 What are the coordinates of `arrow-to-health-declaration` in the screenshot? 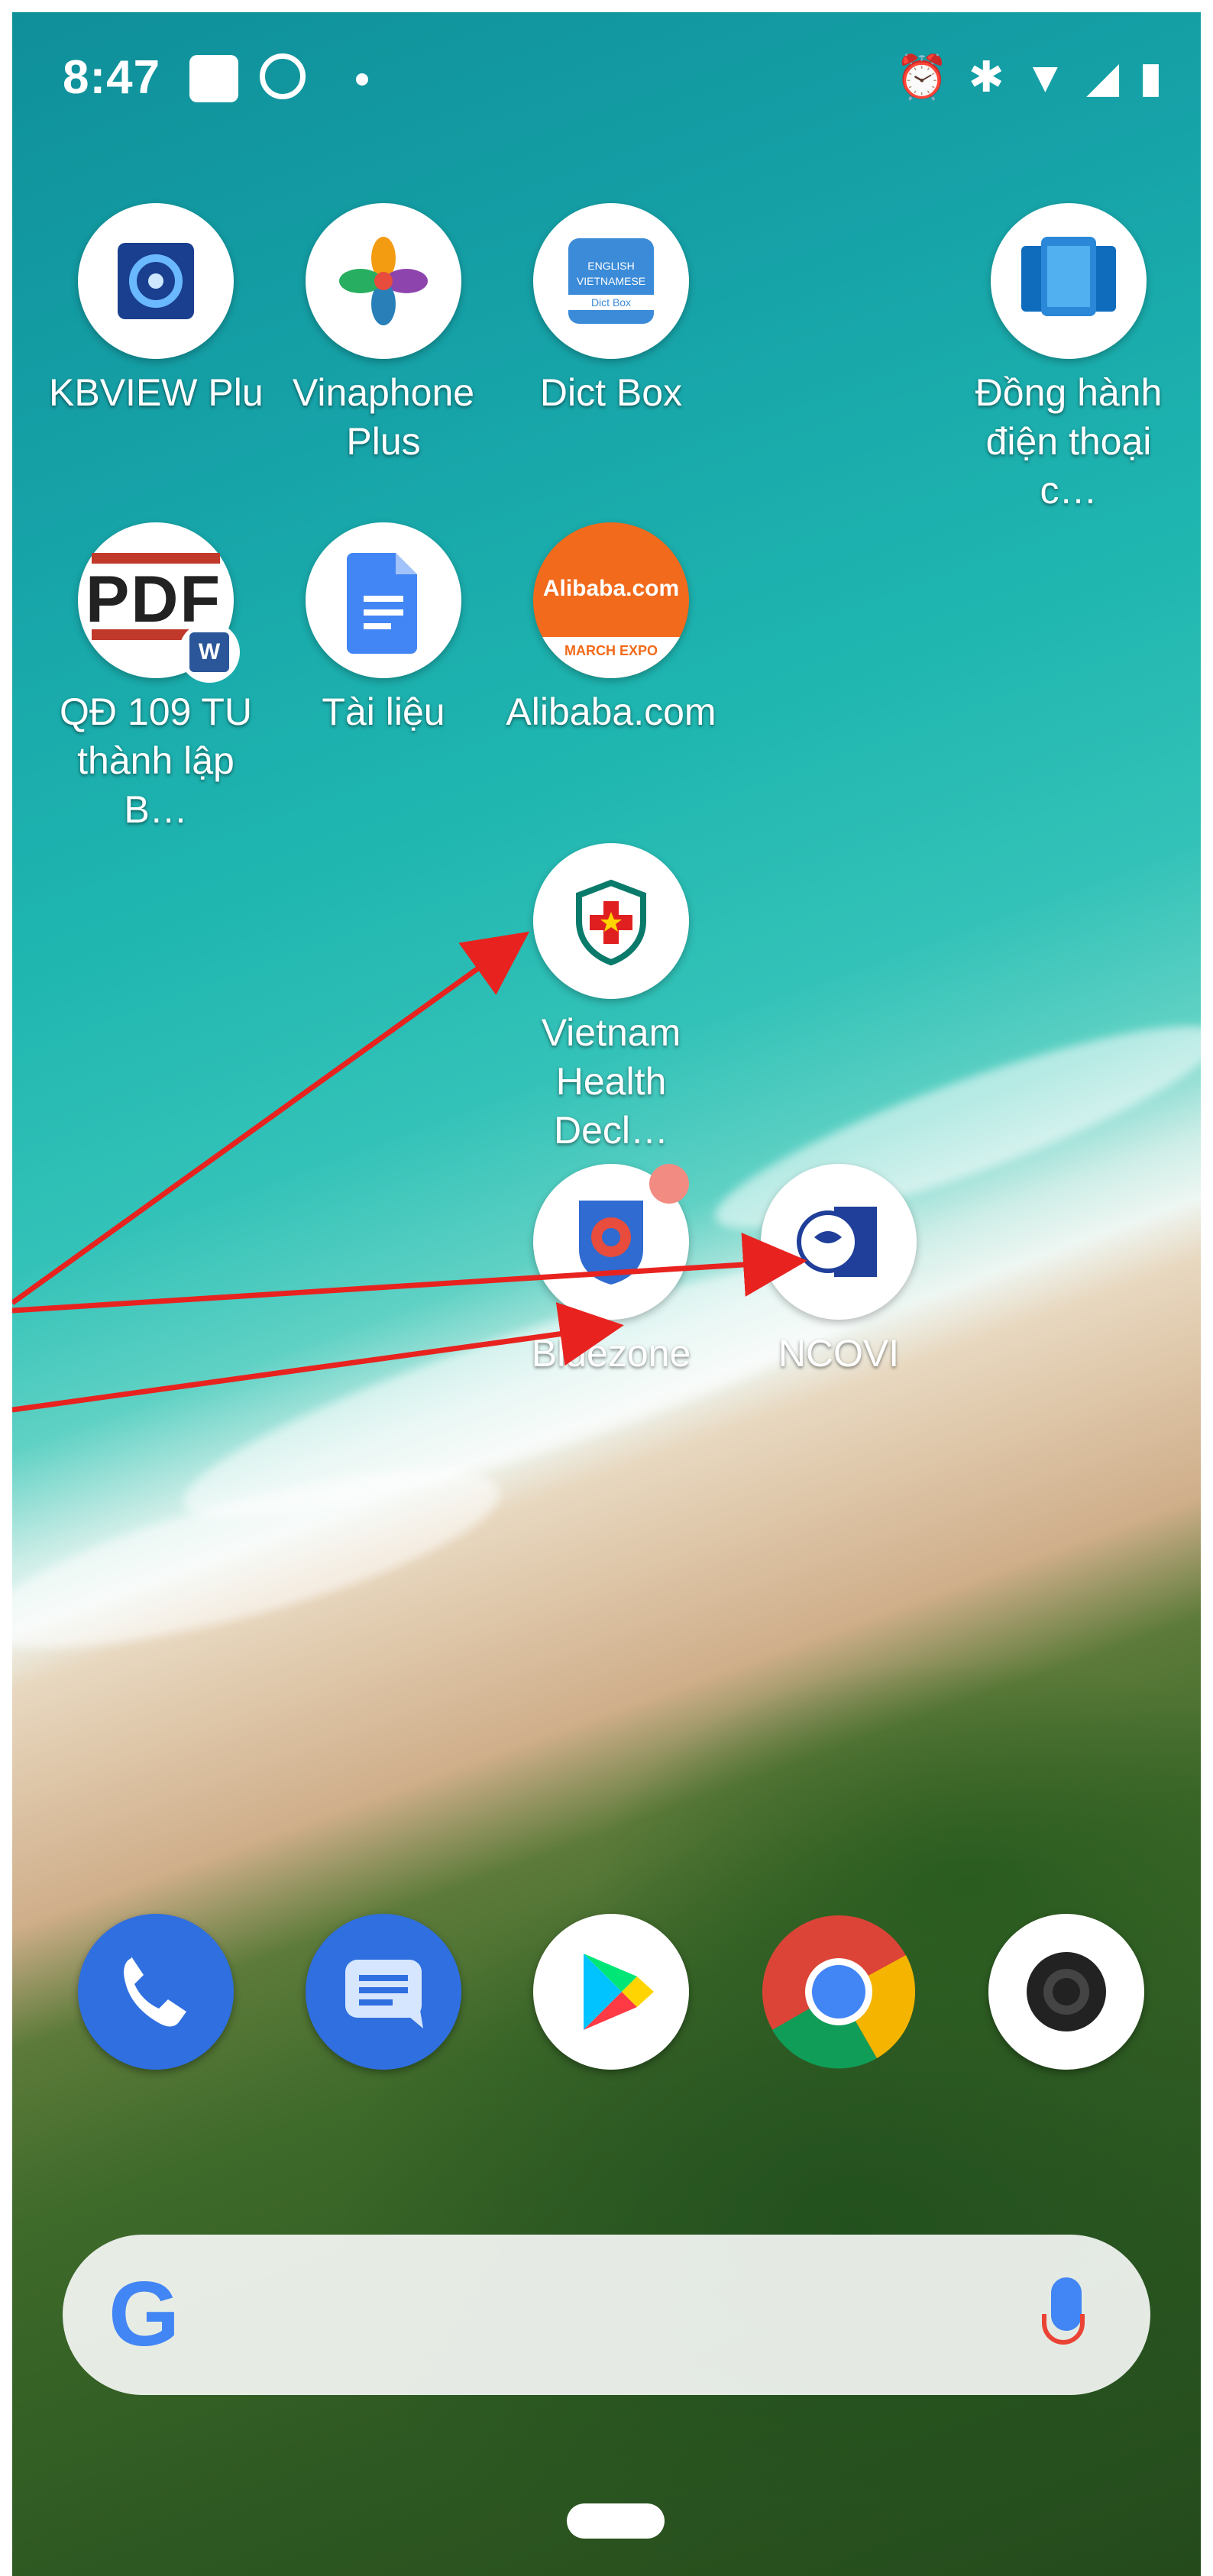 It's located at (271, 1118).